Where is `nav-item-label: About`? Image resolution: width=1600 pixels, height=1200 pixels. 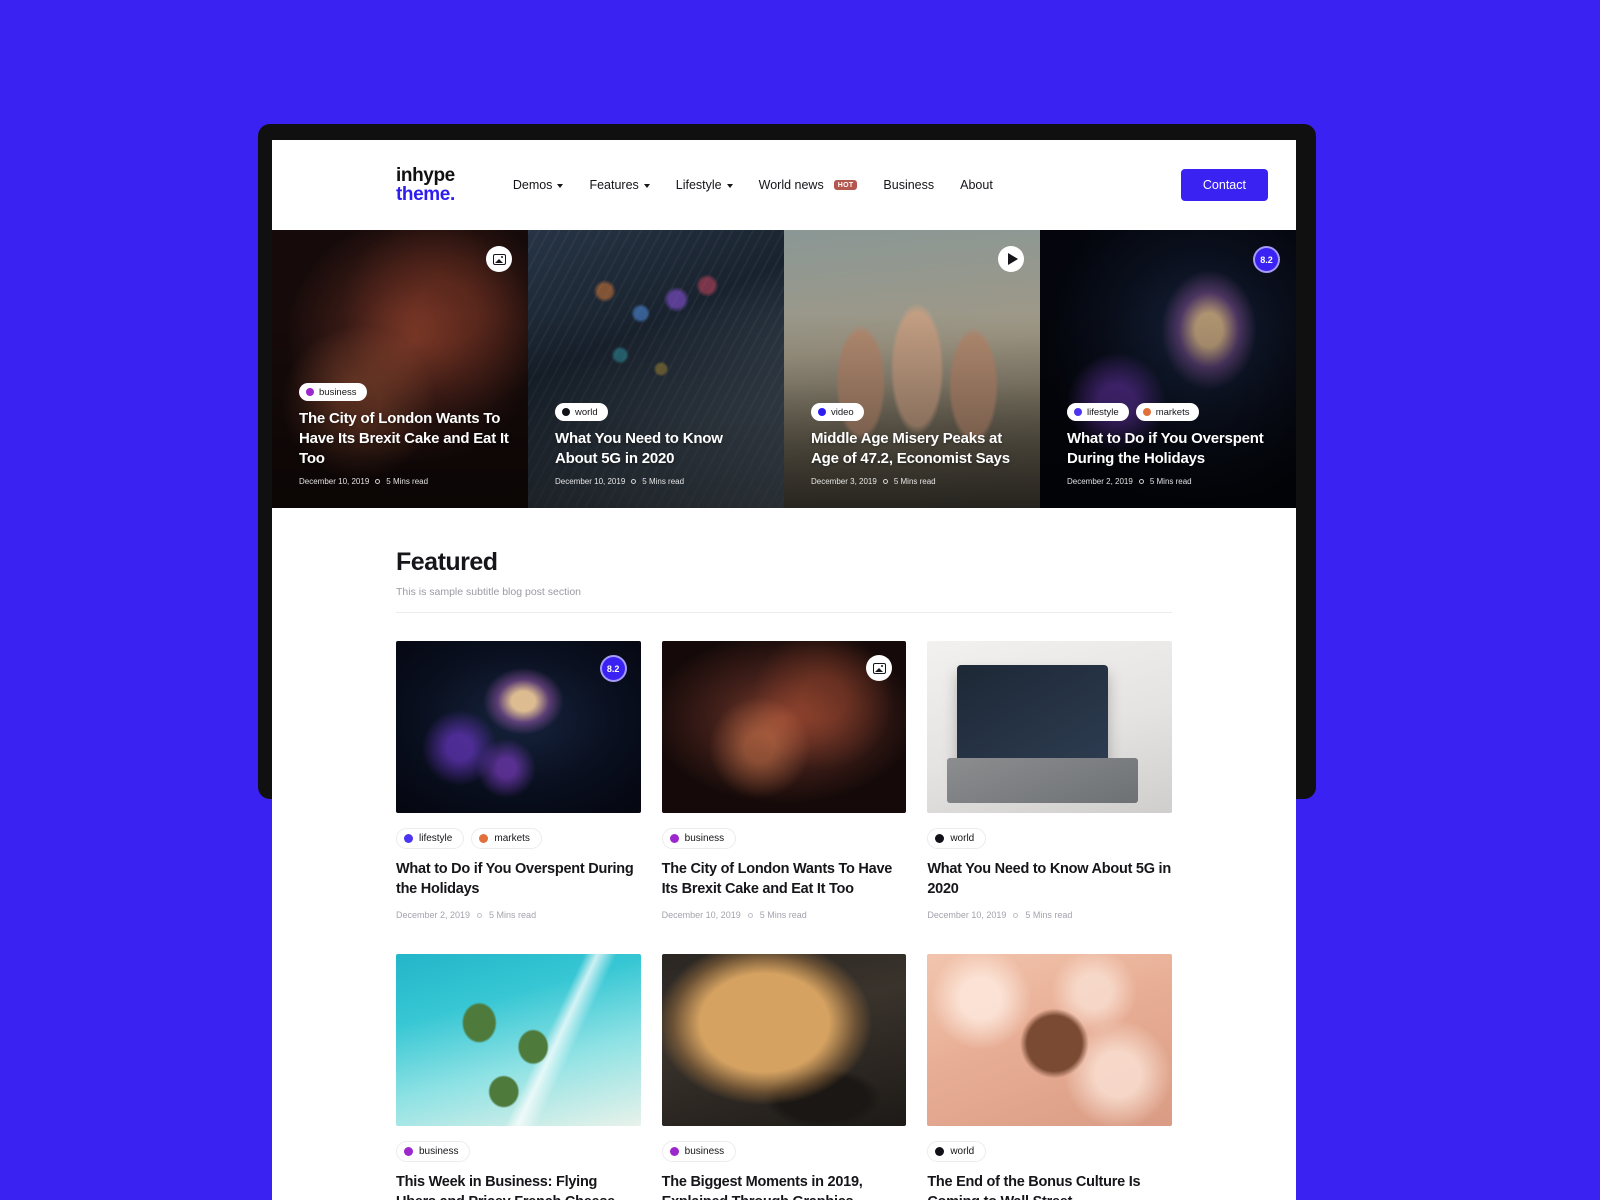 nav-item-label: About is located at coordinates (976, 185).